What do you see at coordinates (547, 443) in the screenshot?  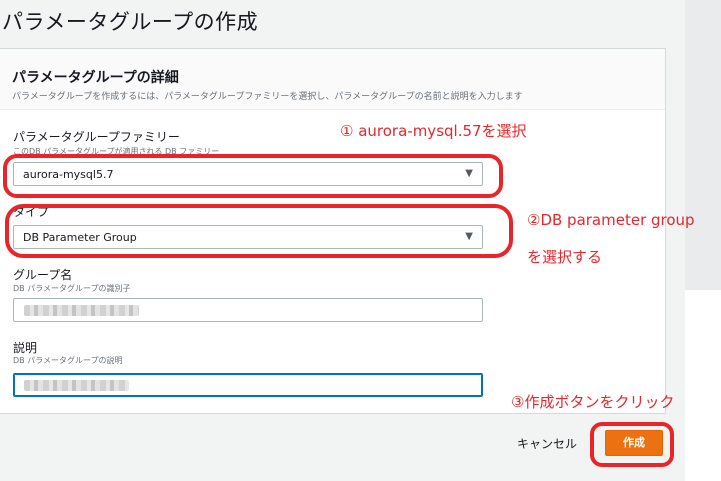 I see `cancel-button: キャンセル` at bounding box center [547, 443].